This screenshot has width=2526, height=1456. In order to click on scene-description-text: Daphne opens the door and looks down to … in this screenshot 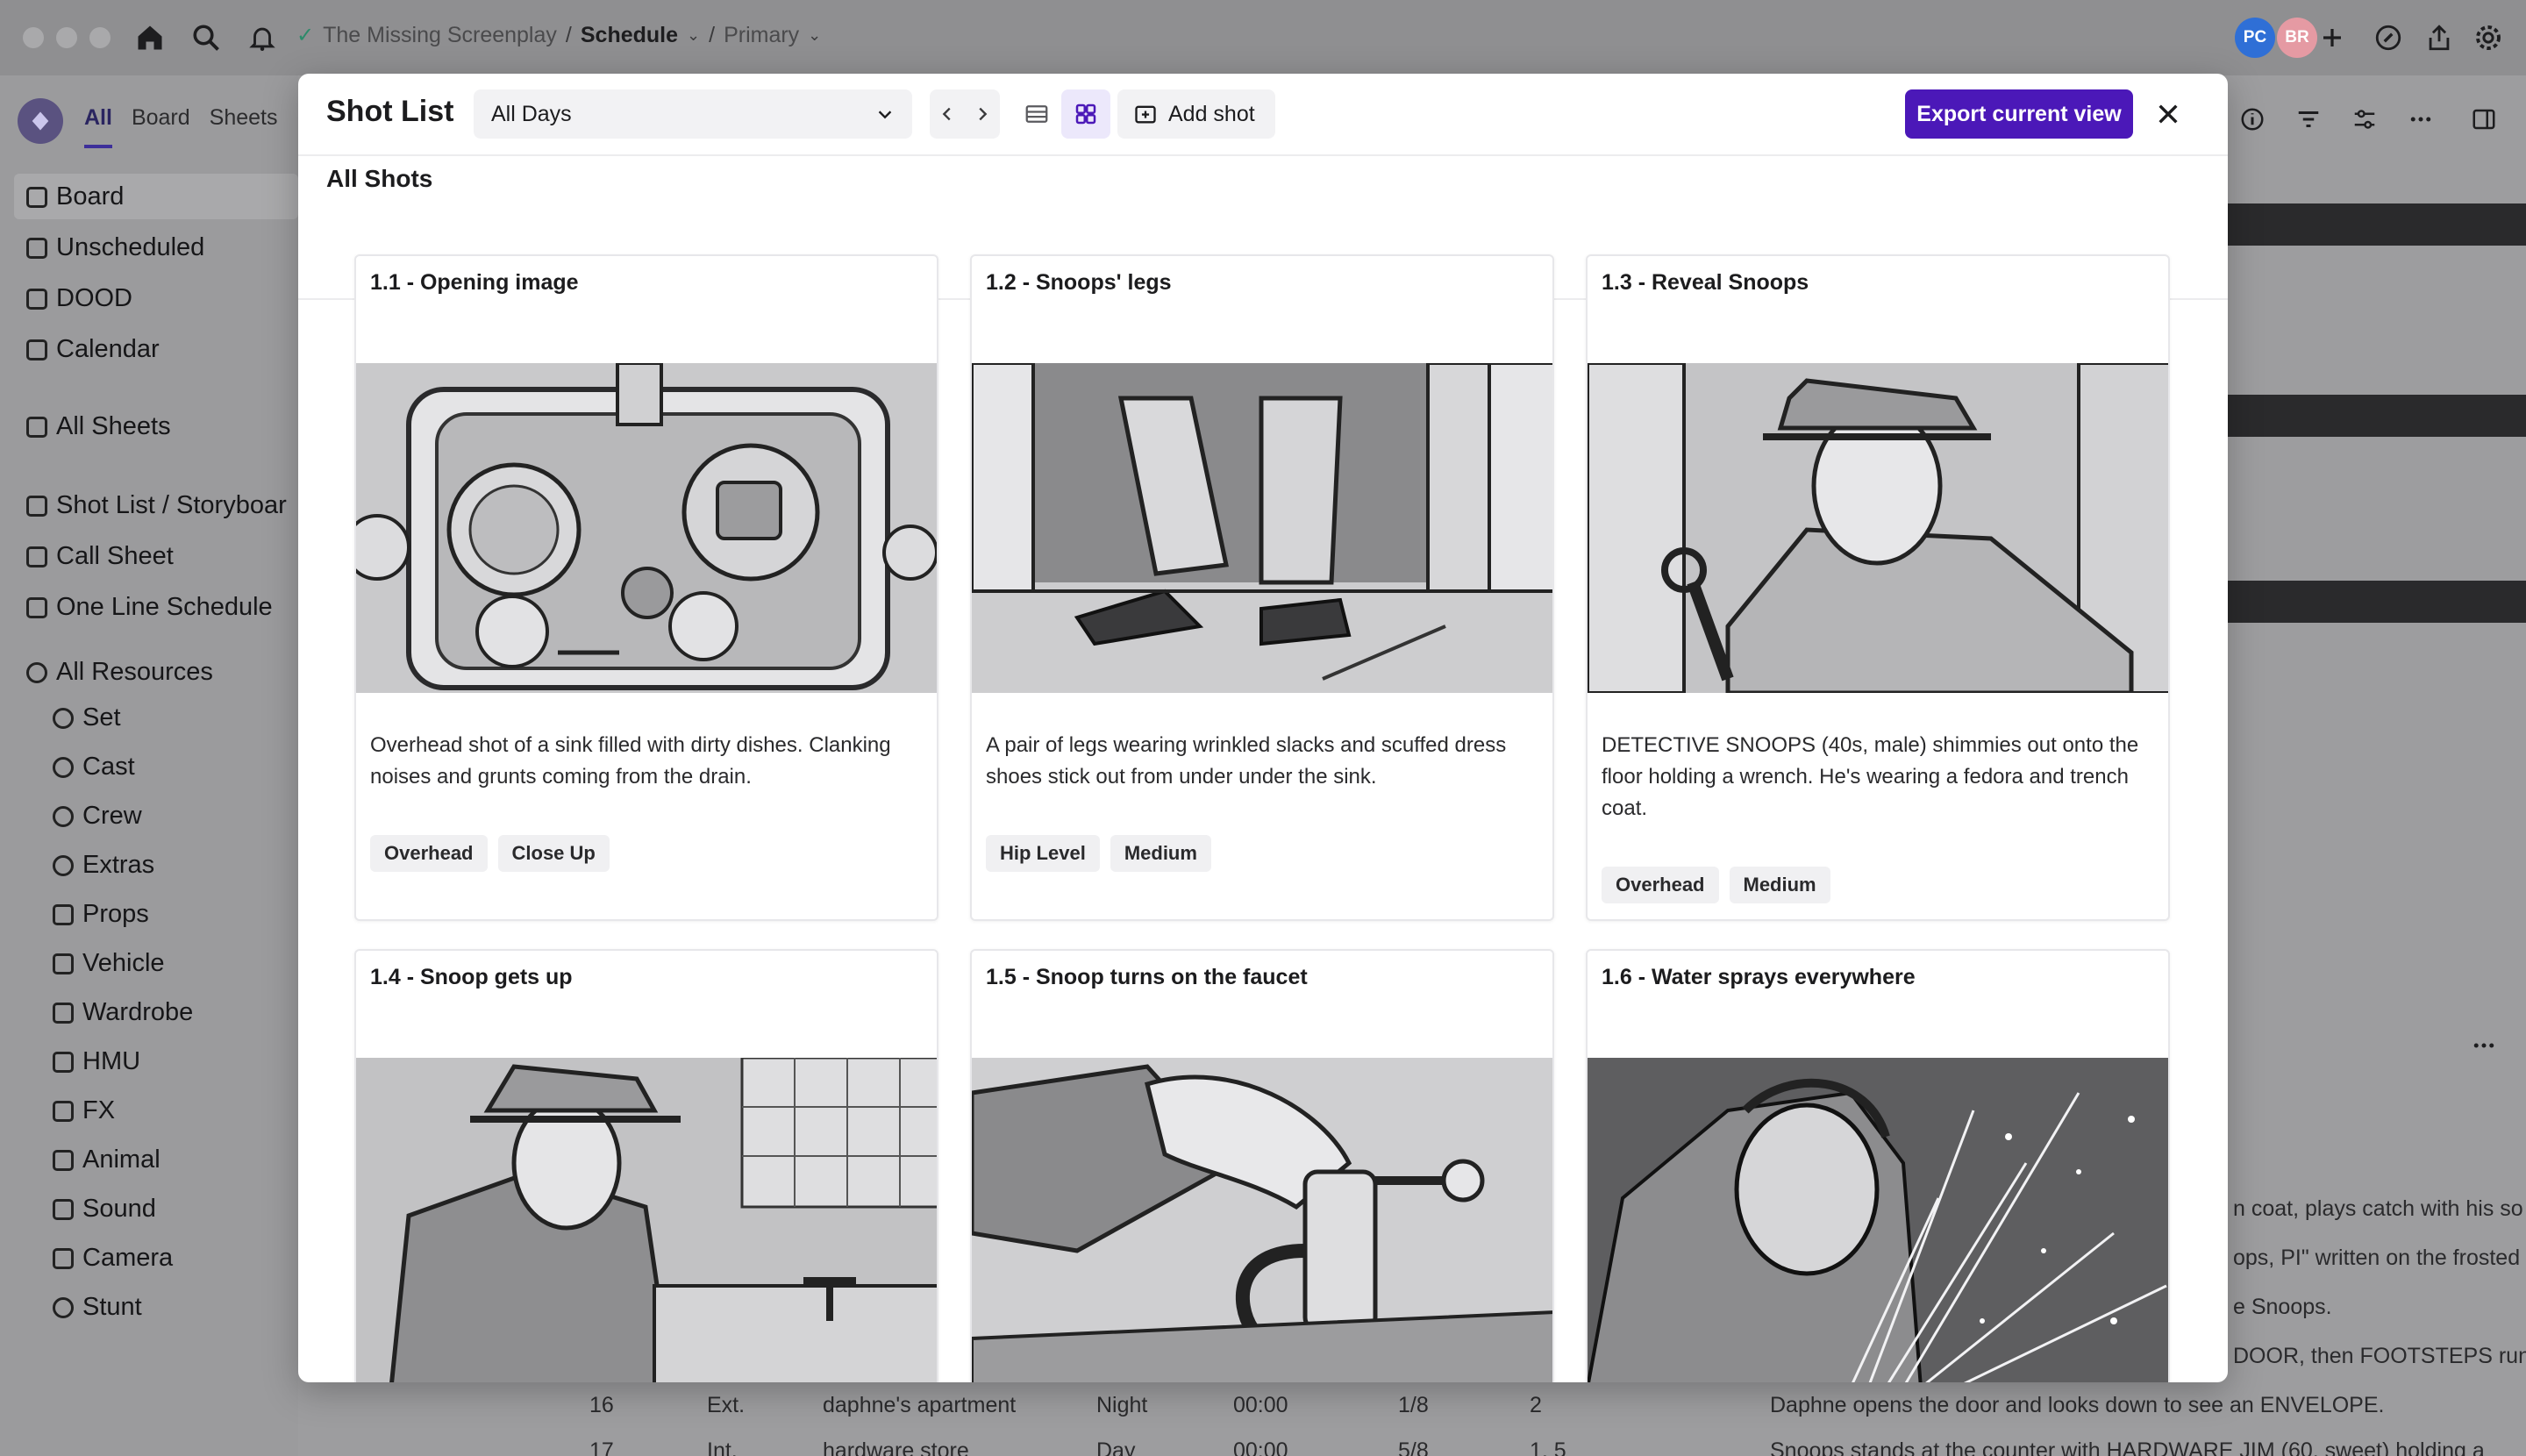, I will do `click(2077, 1405)`.